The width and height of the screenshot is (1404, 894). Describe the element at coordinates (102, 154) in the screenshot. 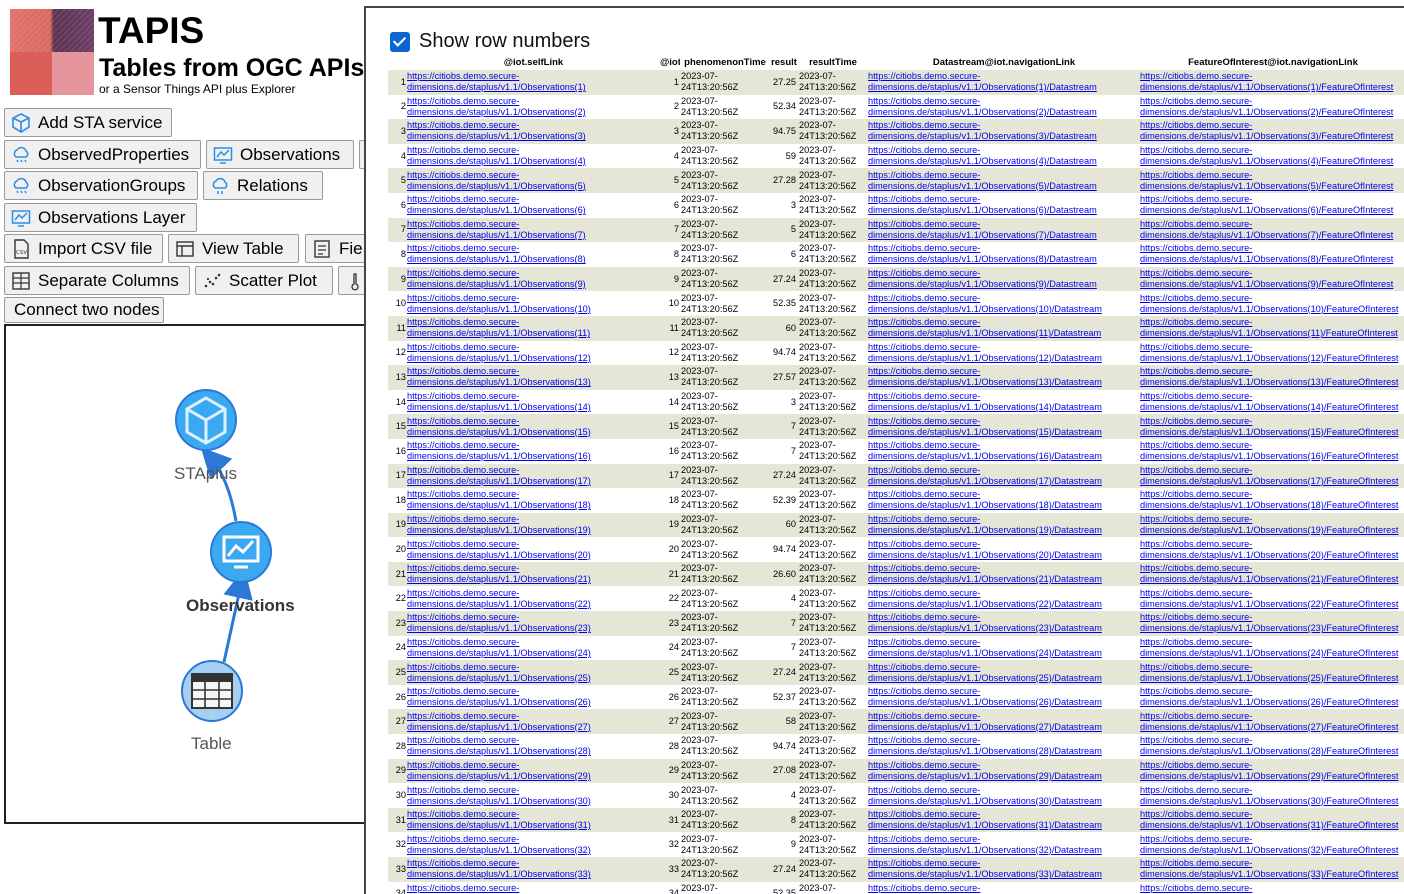

I see `observed-properties-button: ObservedProperties` at that location.